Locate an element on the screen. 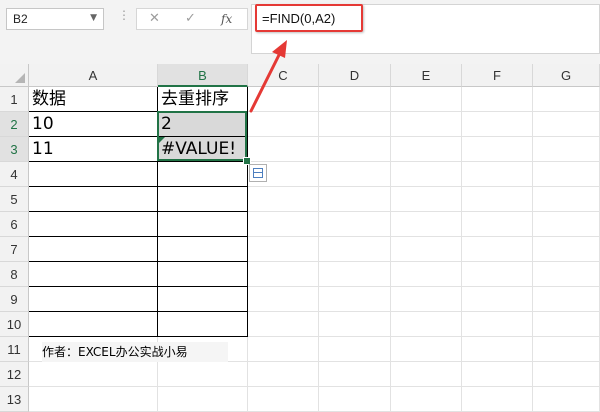  cell-c5 is located at coordinates (283, 199).